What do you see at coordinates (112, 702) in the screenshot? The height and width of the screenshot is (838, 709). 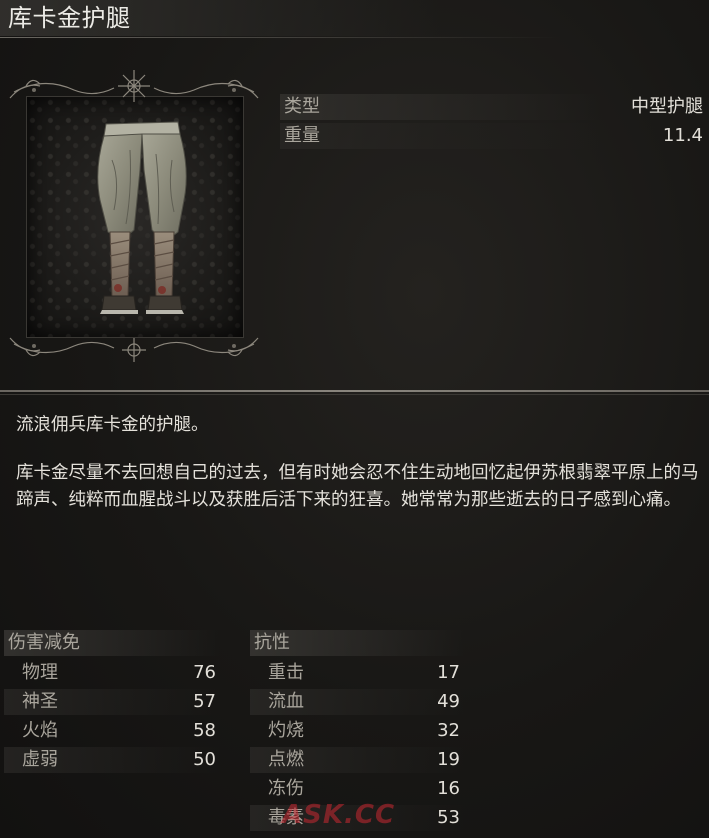 I see `damage-negation-row: 神圣 57` at bounding box center [112, 702].